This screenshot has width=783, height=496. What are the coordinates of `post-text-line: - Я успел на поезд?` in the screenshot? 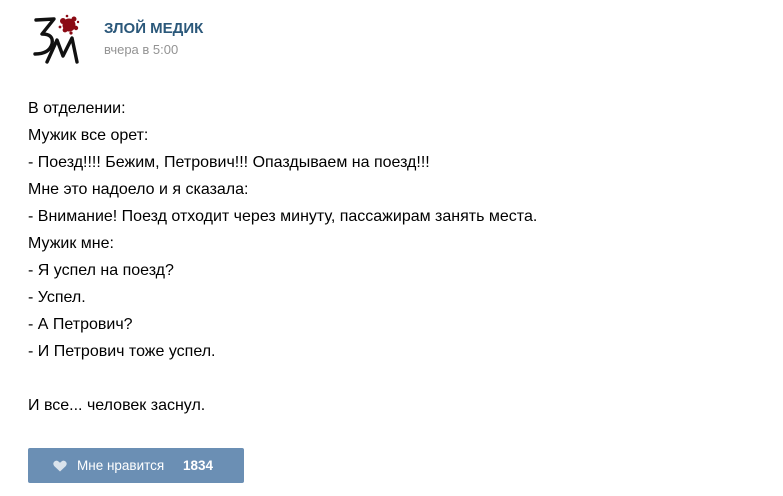 It's located at (101, 270).